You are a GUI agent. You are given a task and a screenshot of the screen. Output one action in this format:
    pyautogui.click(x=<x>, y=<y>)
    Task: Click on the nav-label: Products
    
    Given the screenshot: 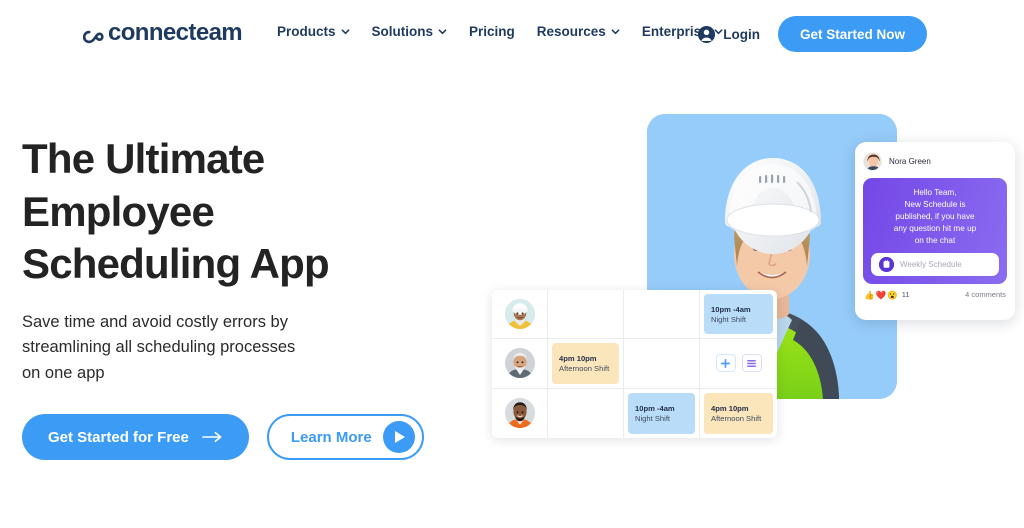 What is the action you would take?
    pyautogui.click(x=306, y=31)
    